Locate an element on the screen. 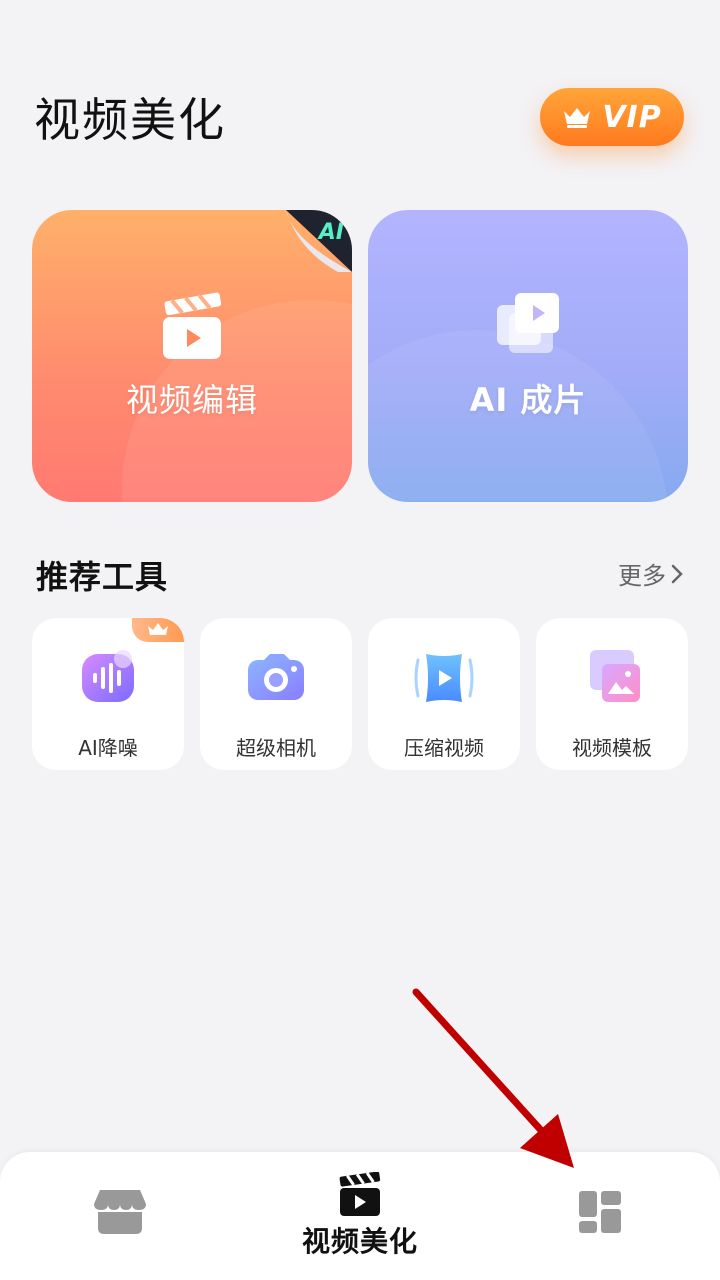  camera-icon is located at coordinates (276, 677).